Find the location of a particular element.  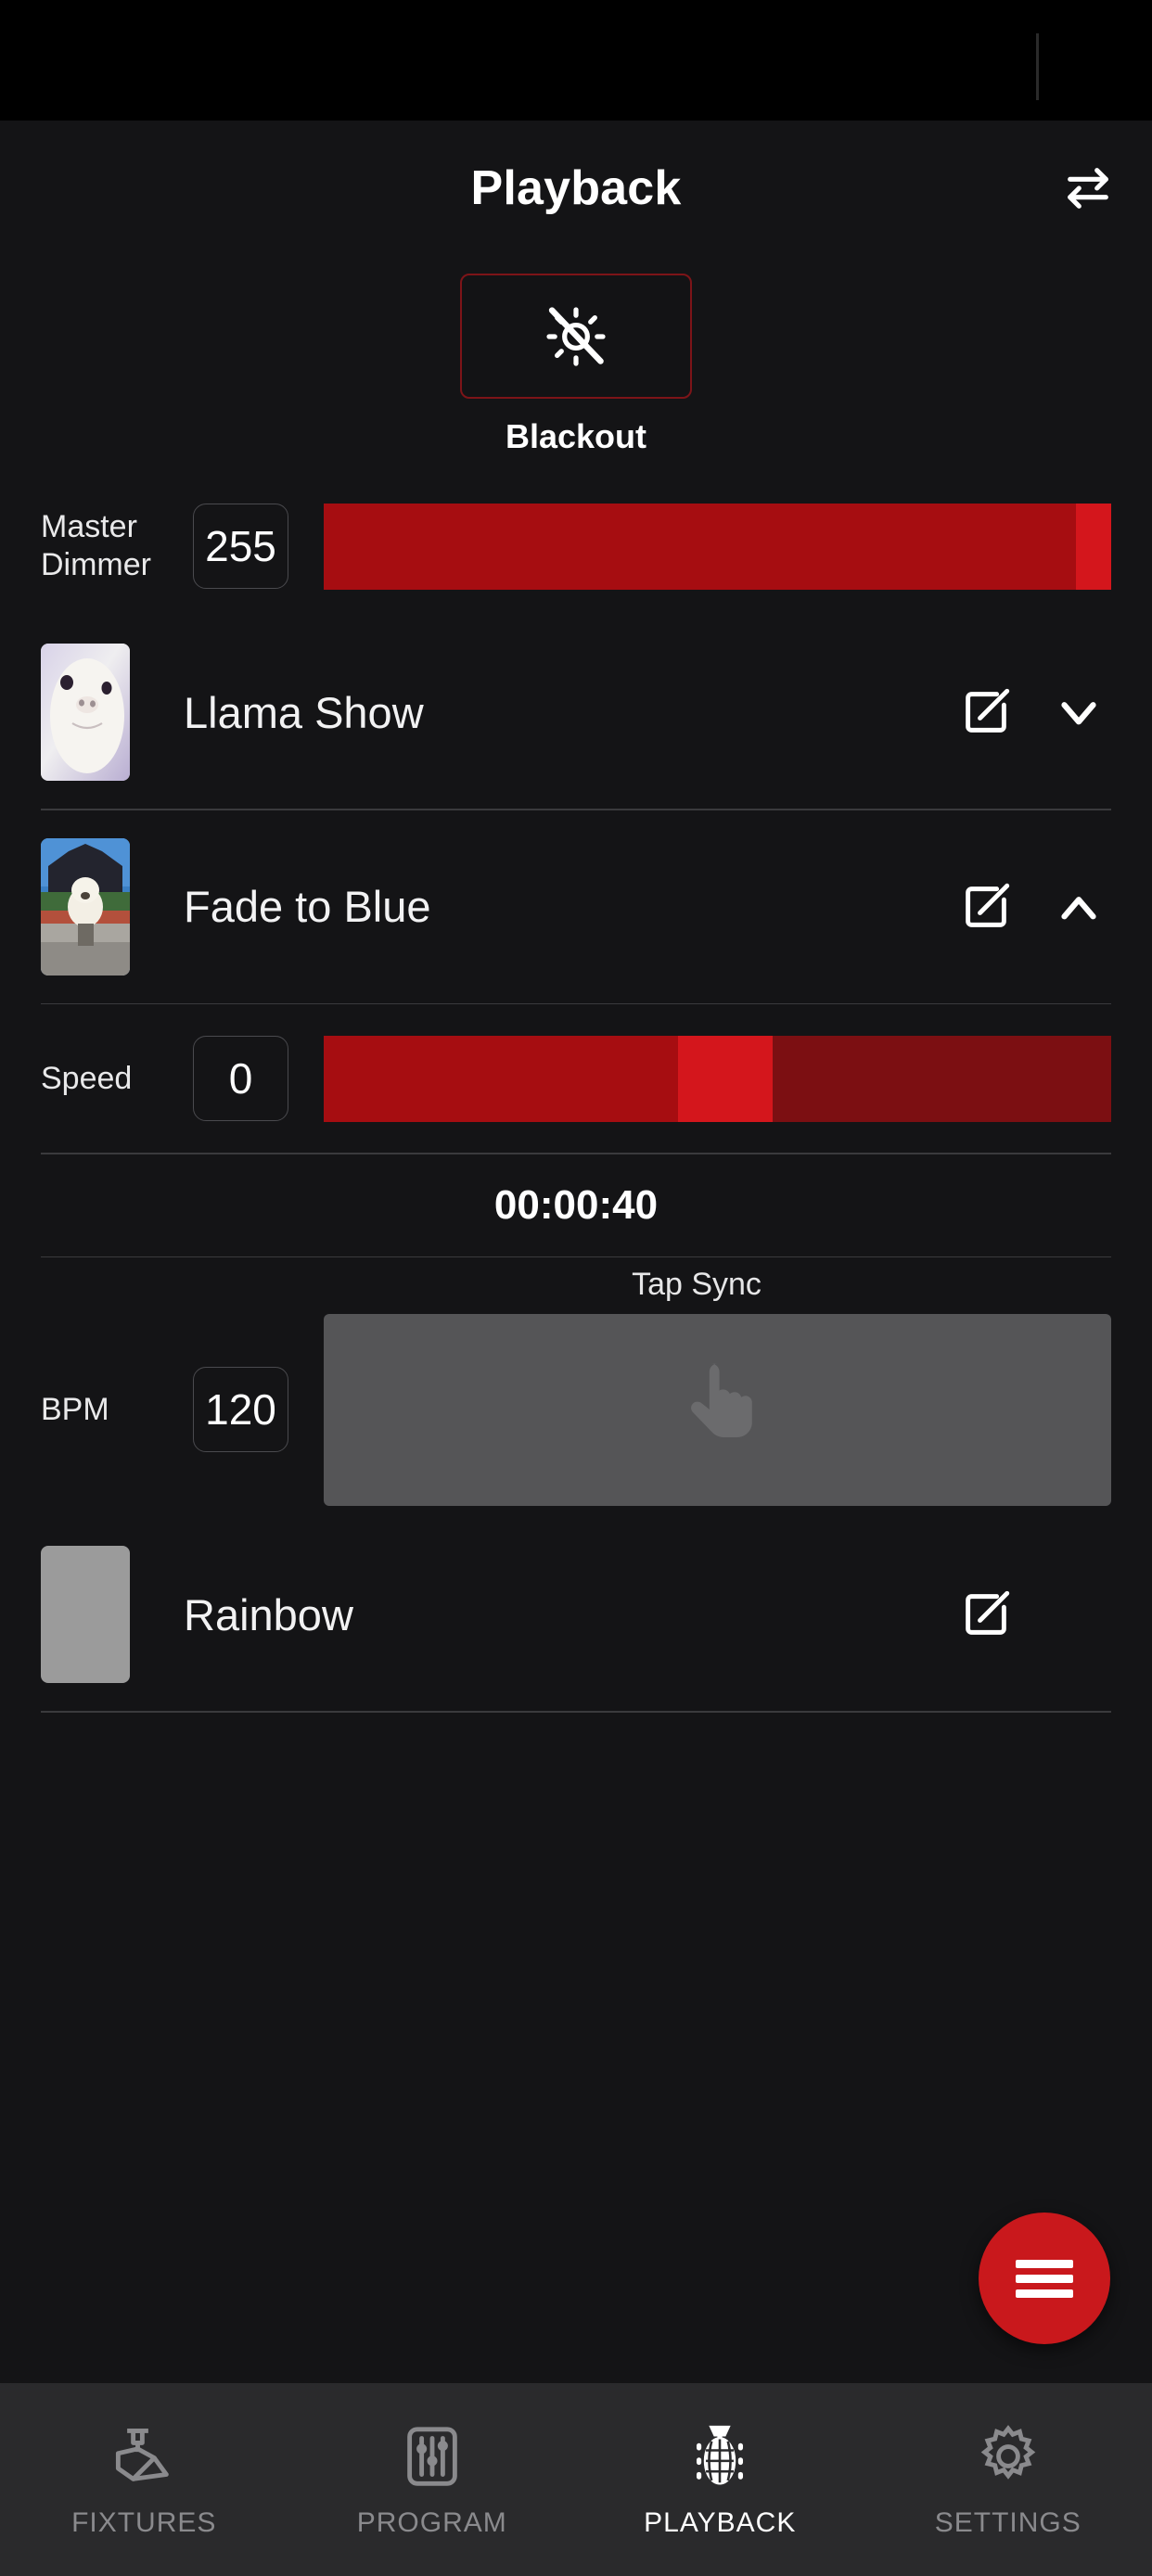

menu-fab-button is located at coordinates (1044, 2278).